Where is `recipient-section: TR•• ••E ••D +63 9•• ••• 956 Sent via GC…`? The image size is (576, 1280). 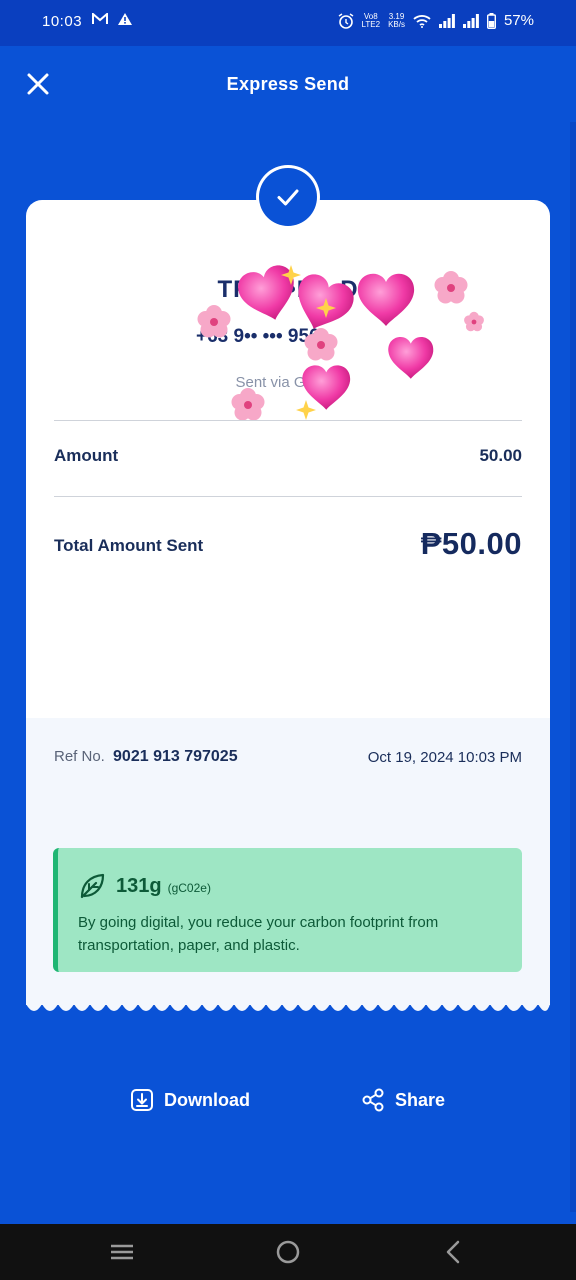 recipient-section: TR•• ••E ••D +63 9•• ••• 956 Sent via GC… is located at coordinates (288, 330).